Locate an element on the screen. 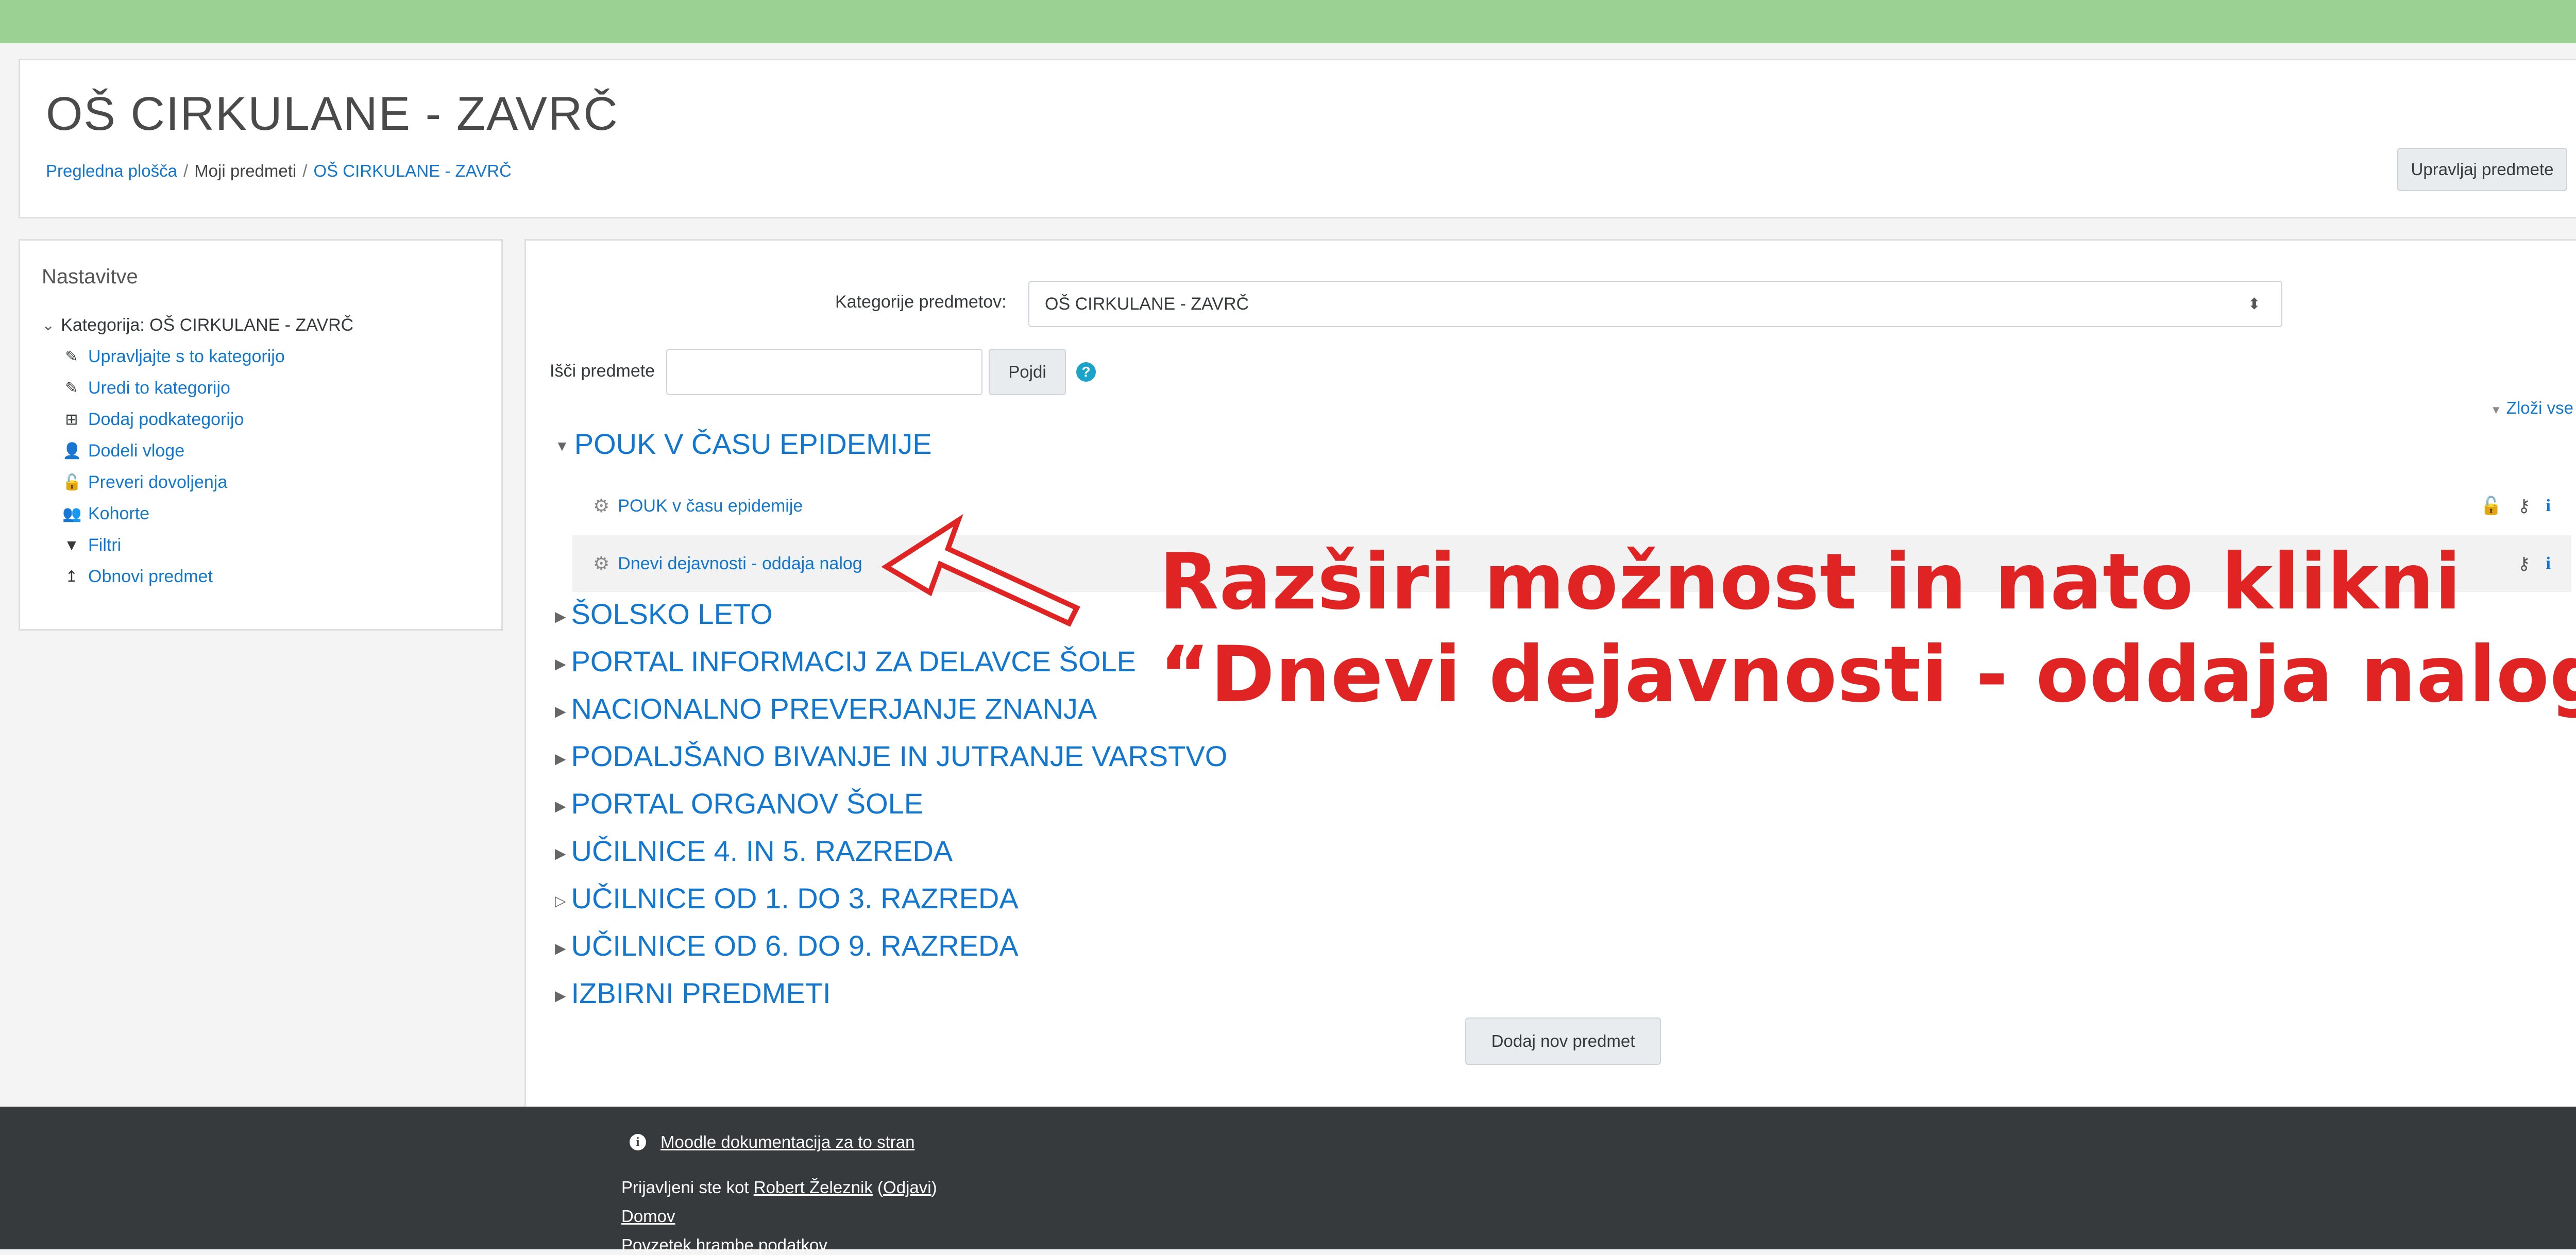  plus-square-icon: ⊞ is located at coordinates (71, 419).